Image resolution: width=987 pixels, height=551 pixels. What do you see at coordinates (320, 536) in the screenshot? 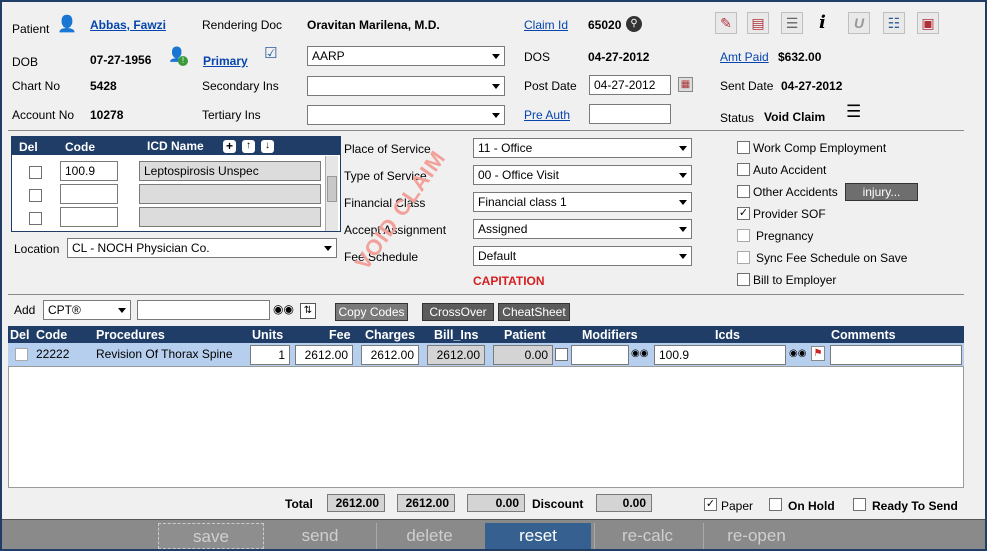
I see `send-button: send` at bounding box center [320, 536].